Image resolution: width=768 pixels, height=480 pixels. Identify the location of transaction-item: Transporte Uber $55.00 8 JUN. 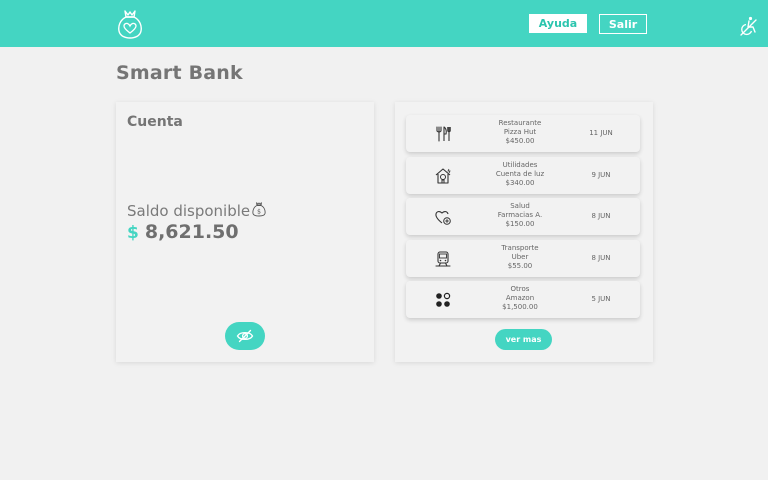
(523, 258).